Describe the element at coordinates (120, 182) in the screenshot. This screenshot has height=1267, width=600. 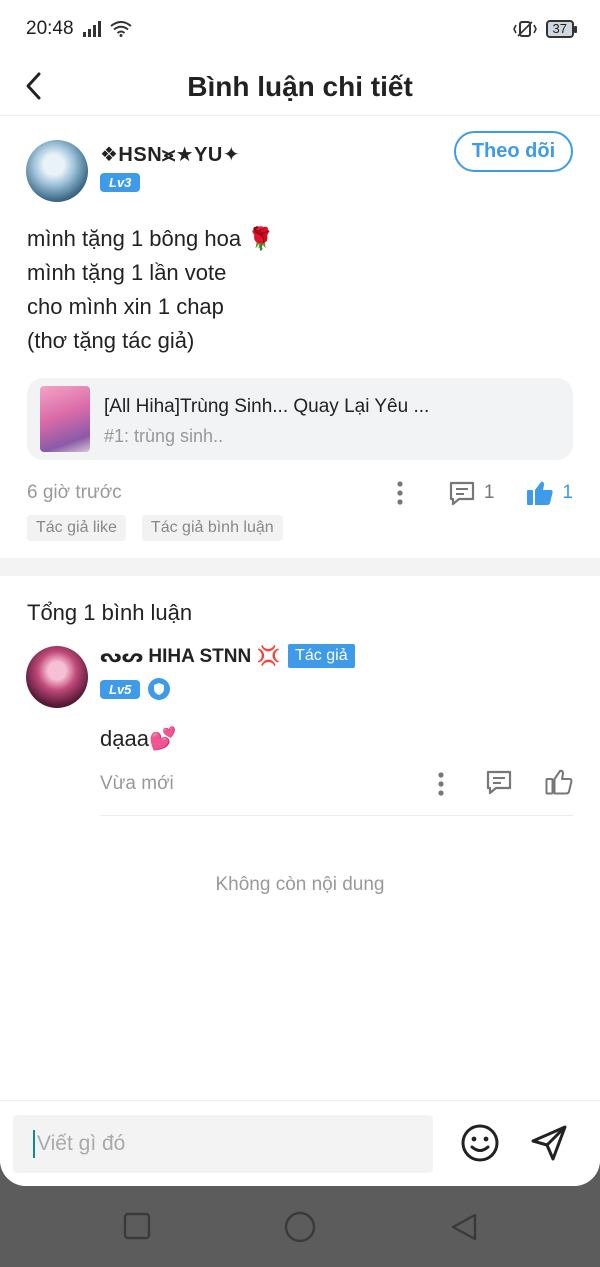
I see `level-badge: Lv3` at that location.